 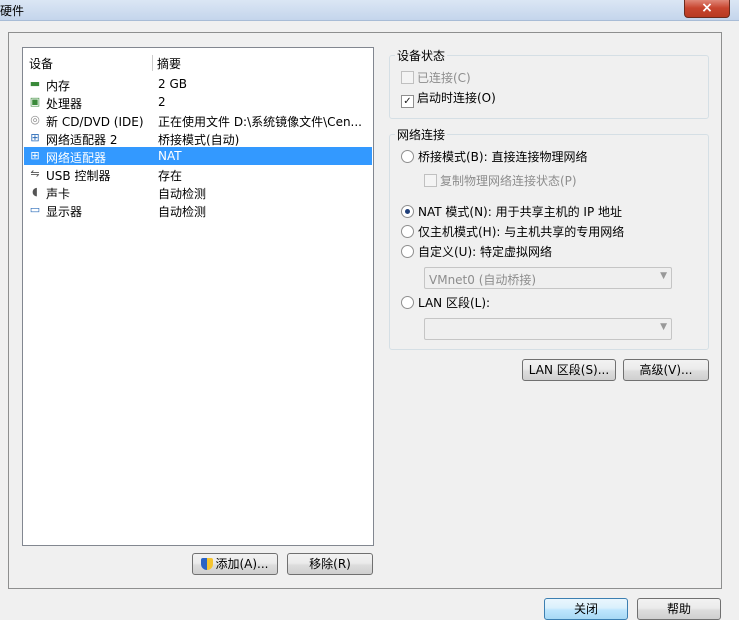 I want to click on device-name: 处理器, so click(x=64, y=104).